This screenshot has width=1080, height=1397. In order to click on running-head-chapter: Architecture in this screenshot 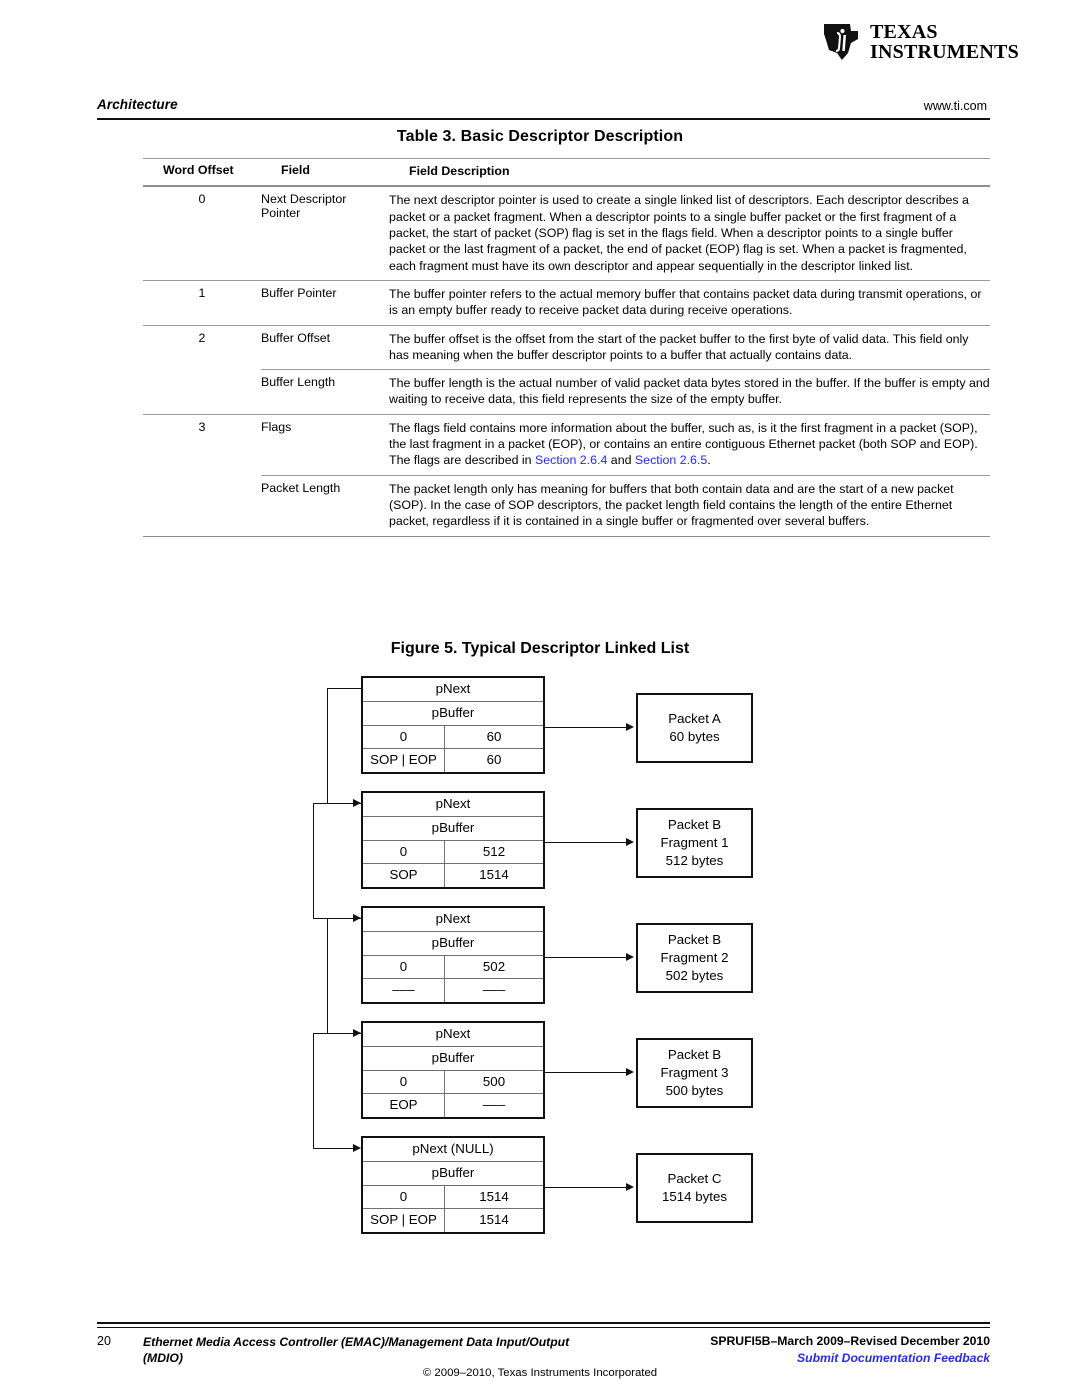, I will do `click(137, 104)`.